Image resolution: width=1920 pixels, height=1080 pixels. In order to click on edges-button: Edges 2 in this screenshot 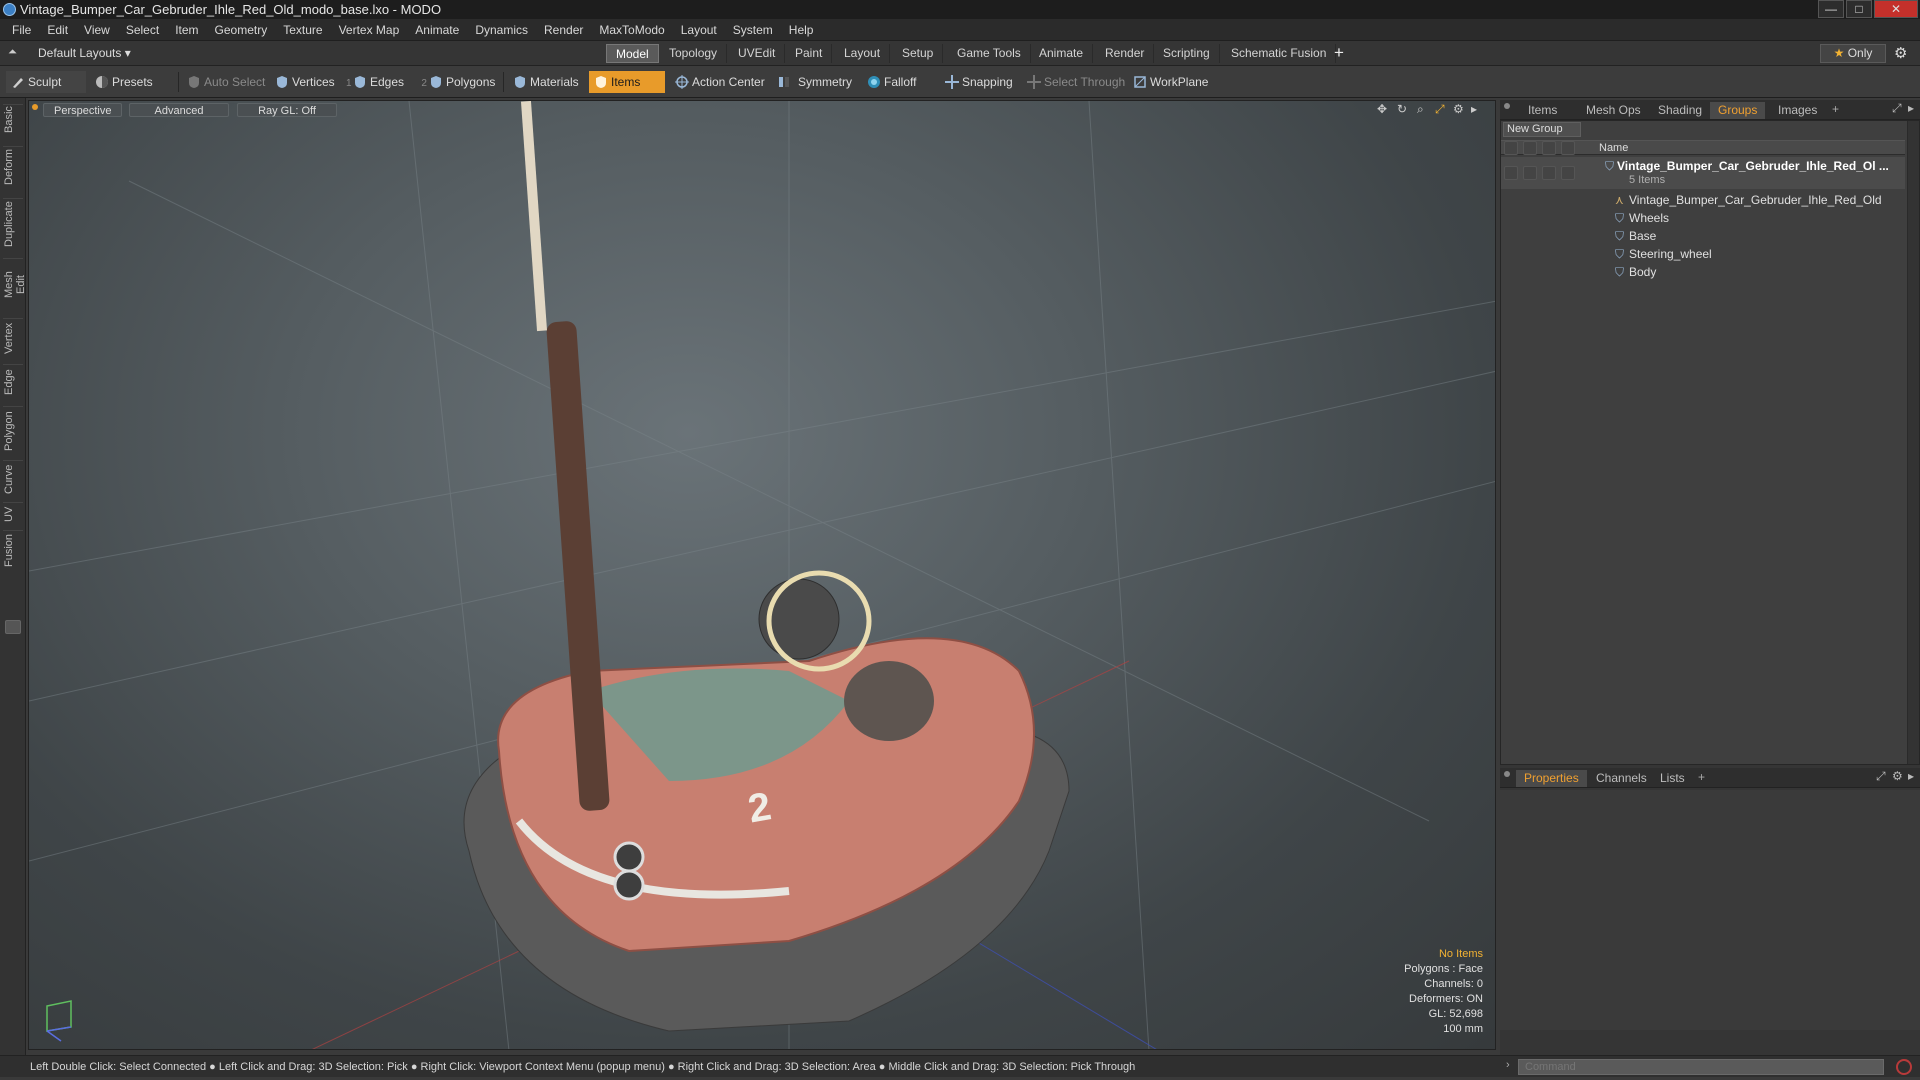, I will do `click(391, 82)`.